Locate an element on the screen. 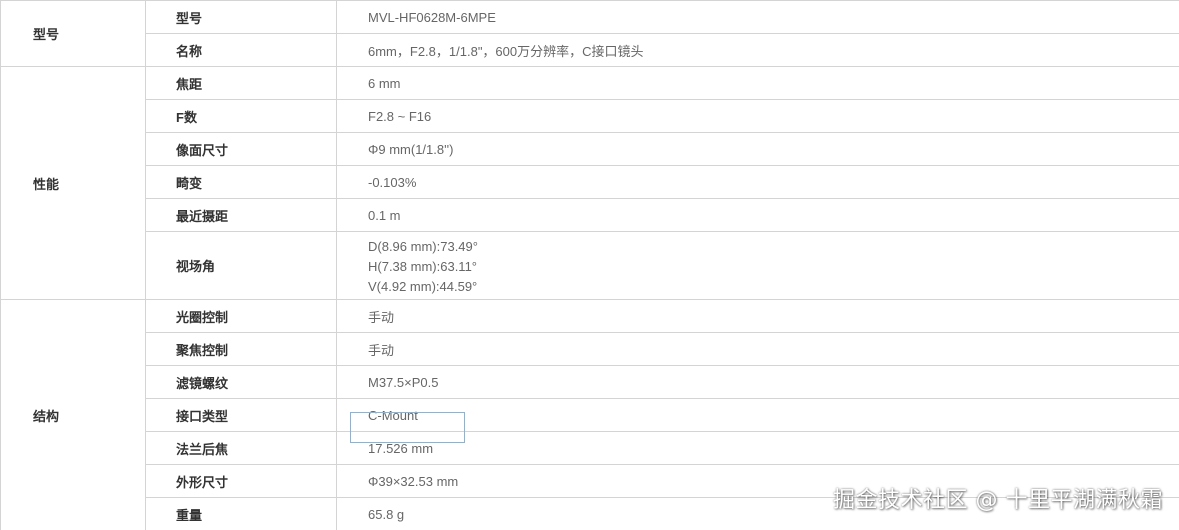 This screenshot has height=530, width=1179. fov-horizontal: H(7.38 mm):63.11° is located at coordinates (422, 266).